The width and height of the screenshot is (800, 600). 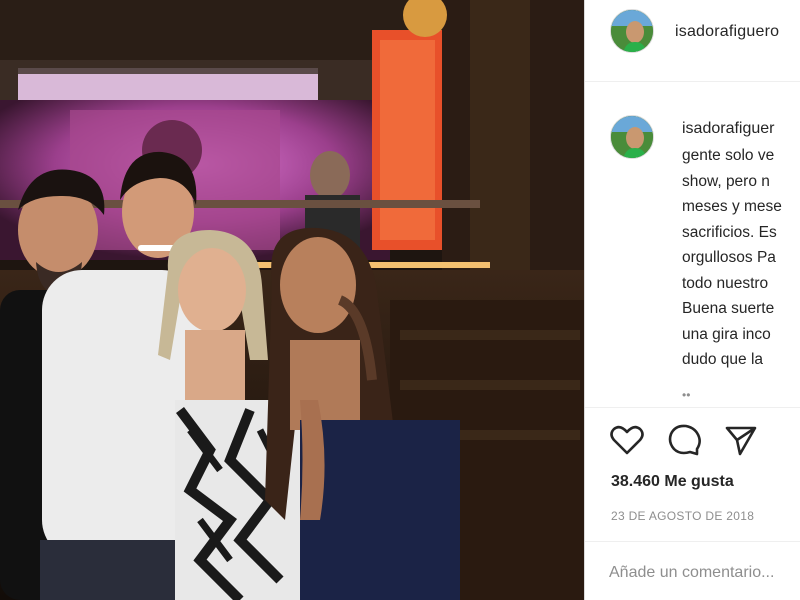 I want to click on comment-input, so click(x=704, y=573).